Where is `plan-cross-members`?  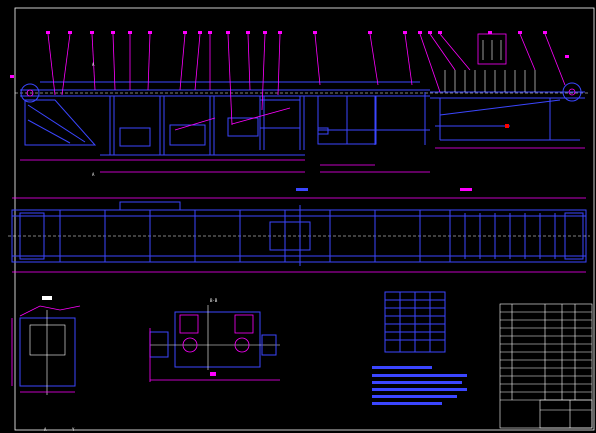 plan-cross-members is located at coordinates (307, 235).